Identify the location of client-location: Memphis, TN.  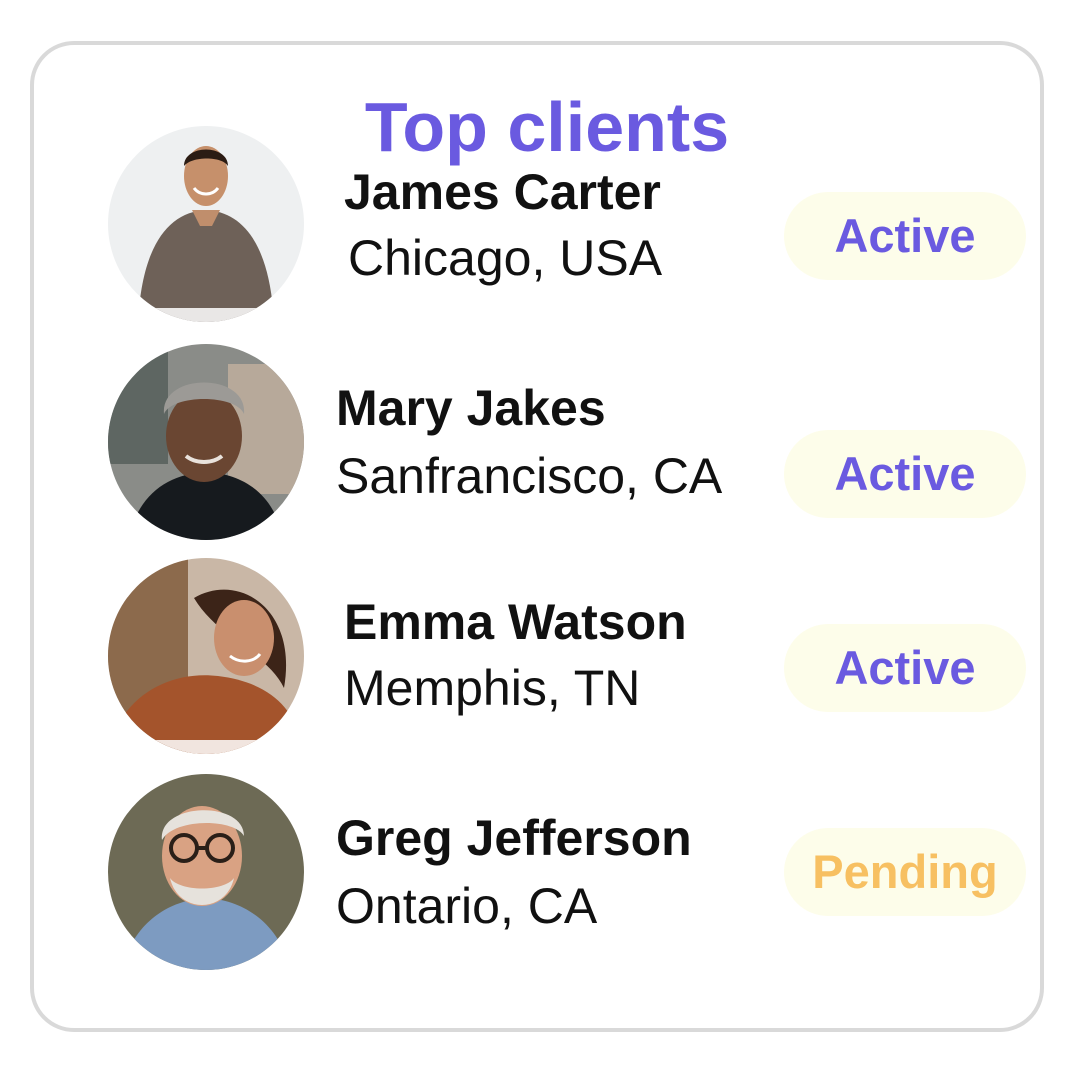
(492, 688).